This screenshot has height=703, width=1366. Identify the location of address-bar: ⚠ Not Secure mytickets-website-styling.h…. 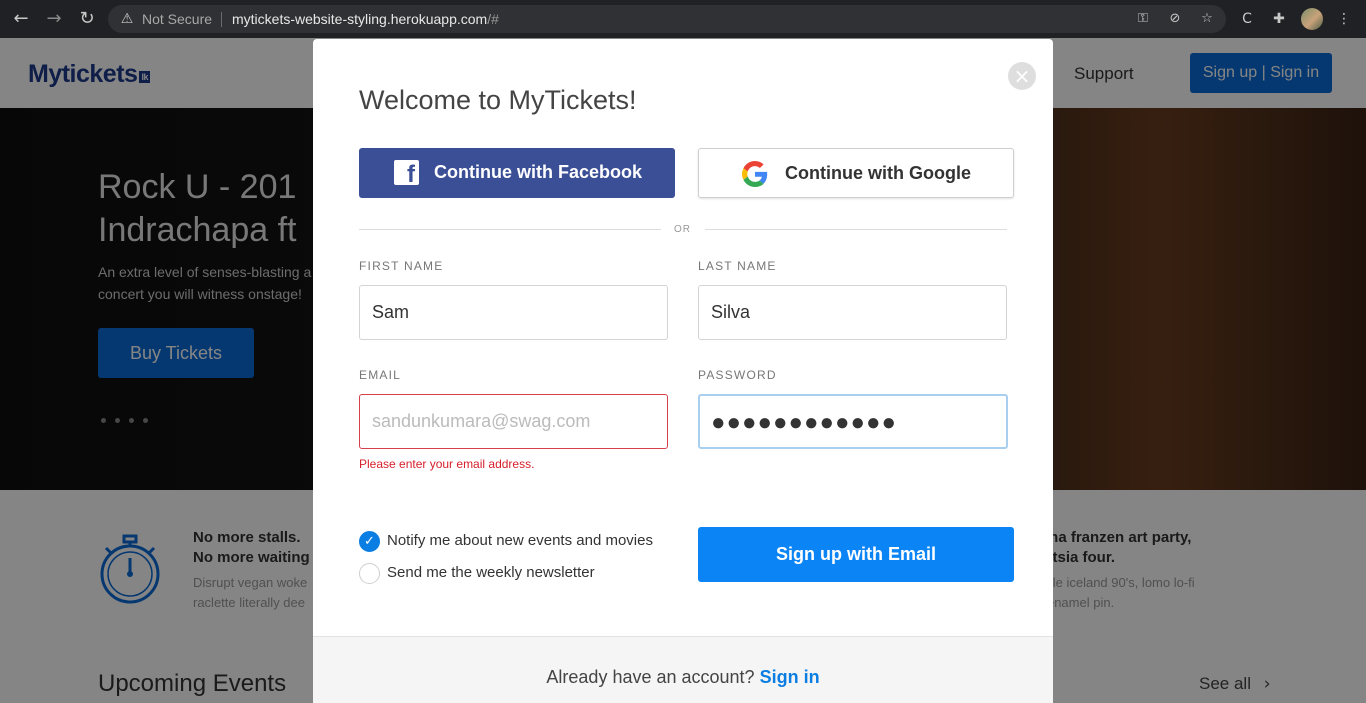
(667, 19).